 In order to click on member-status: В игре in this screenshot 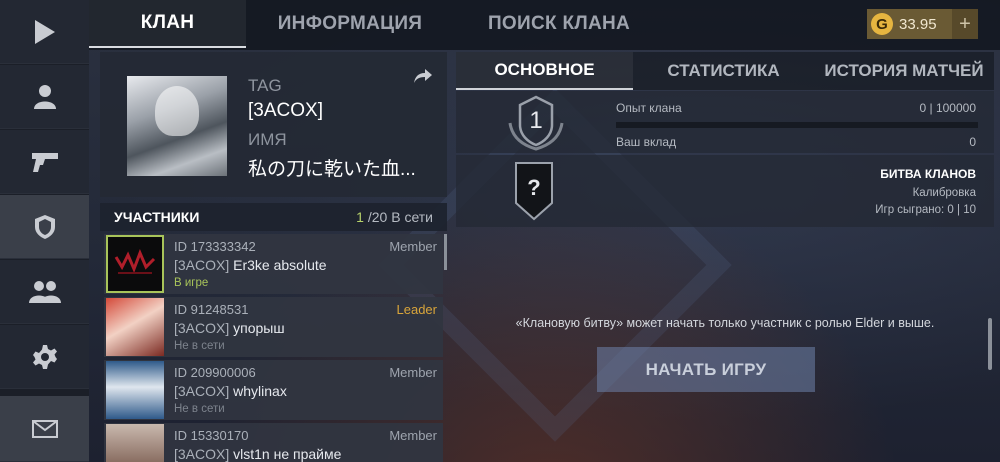, I will do `click(191, 283)`.